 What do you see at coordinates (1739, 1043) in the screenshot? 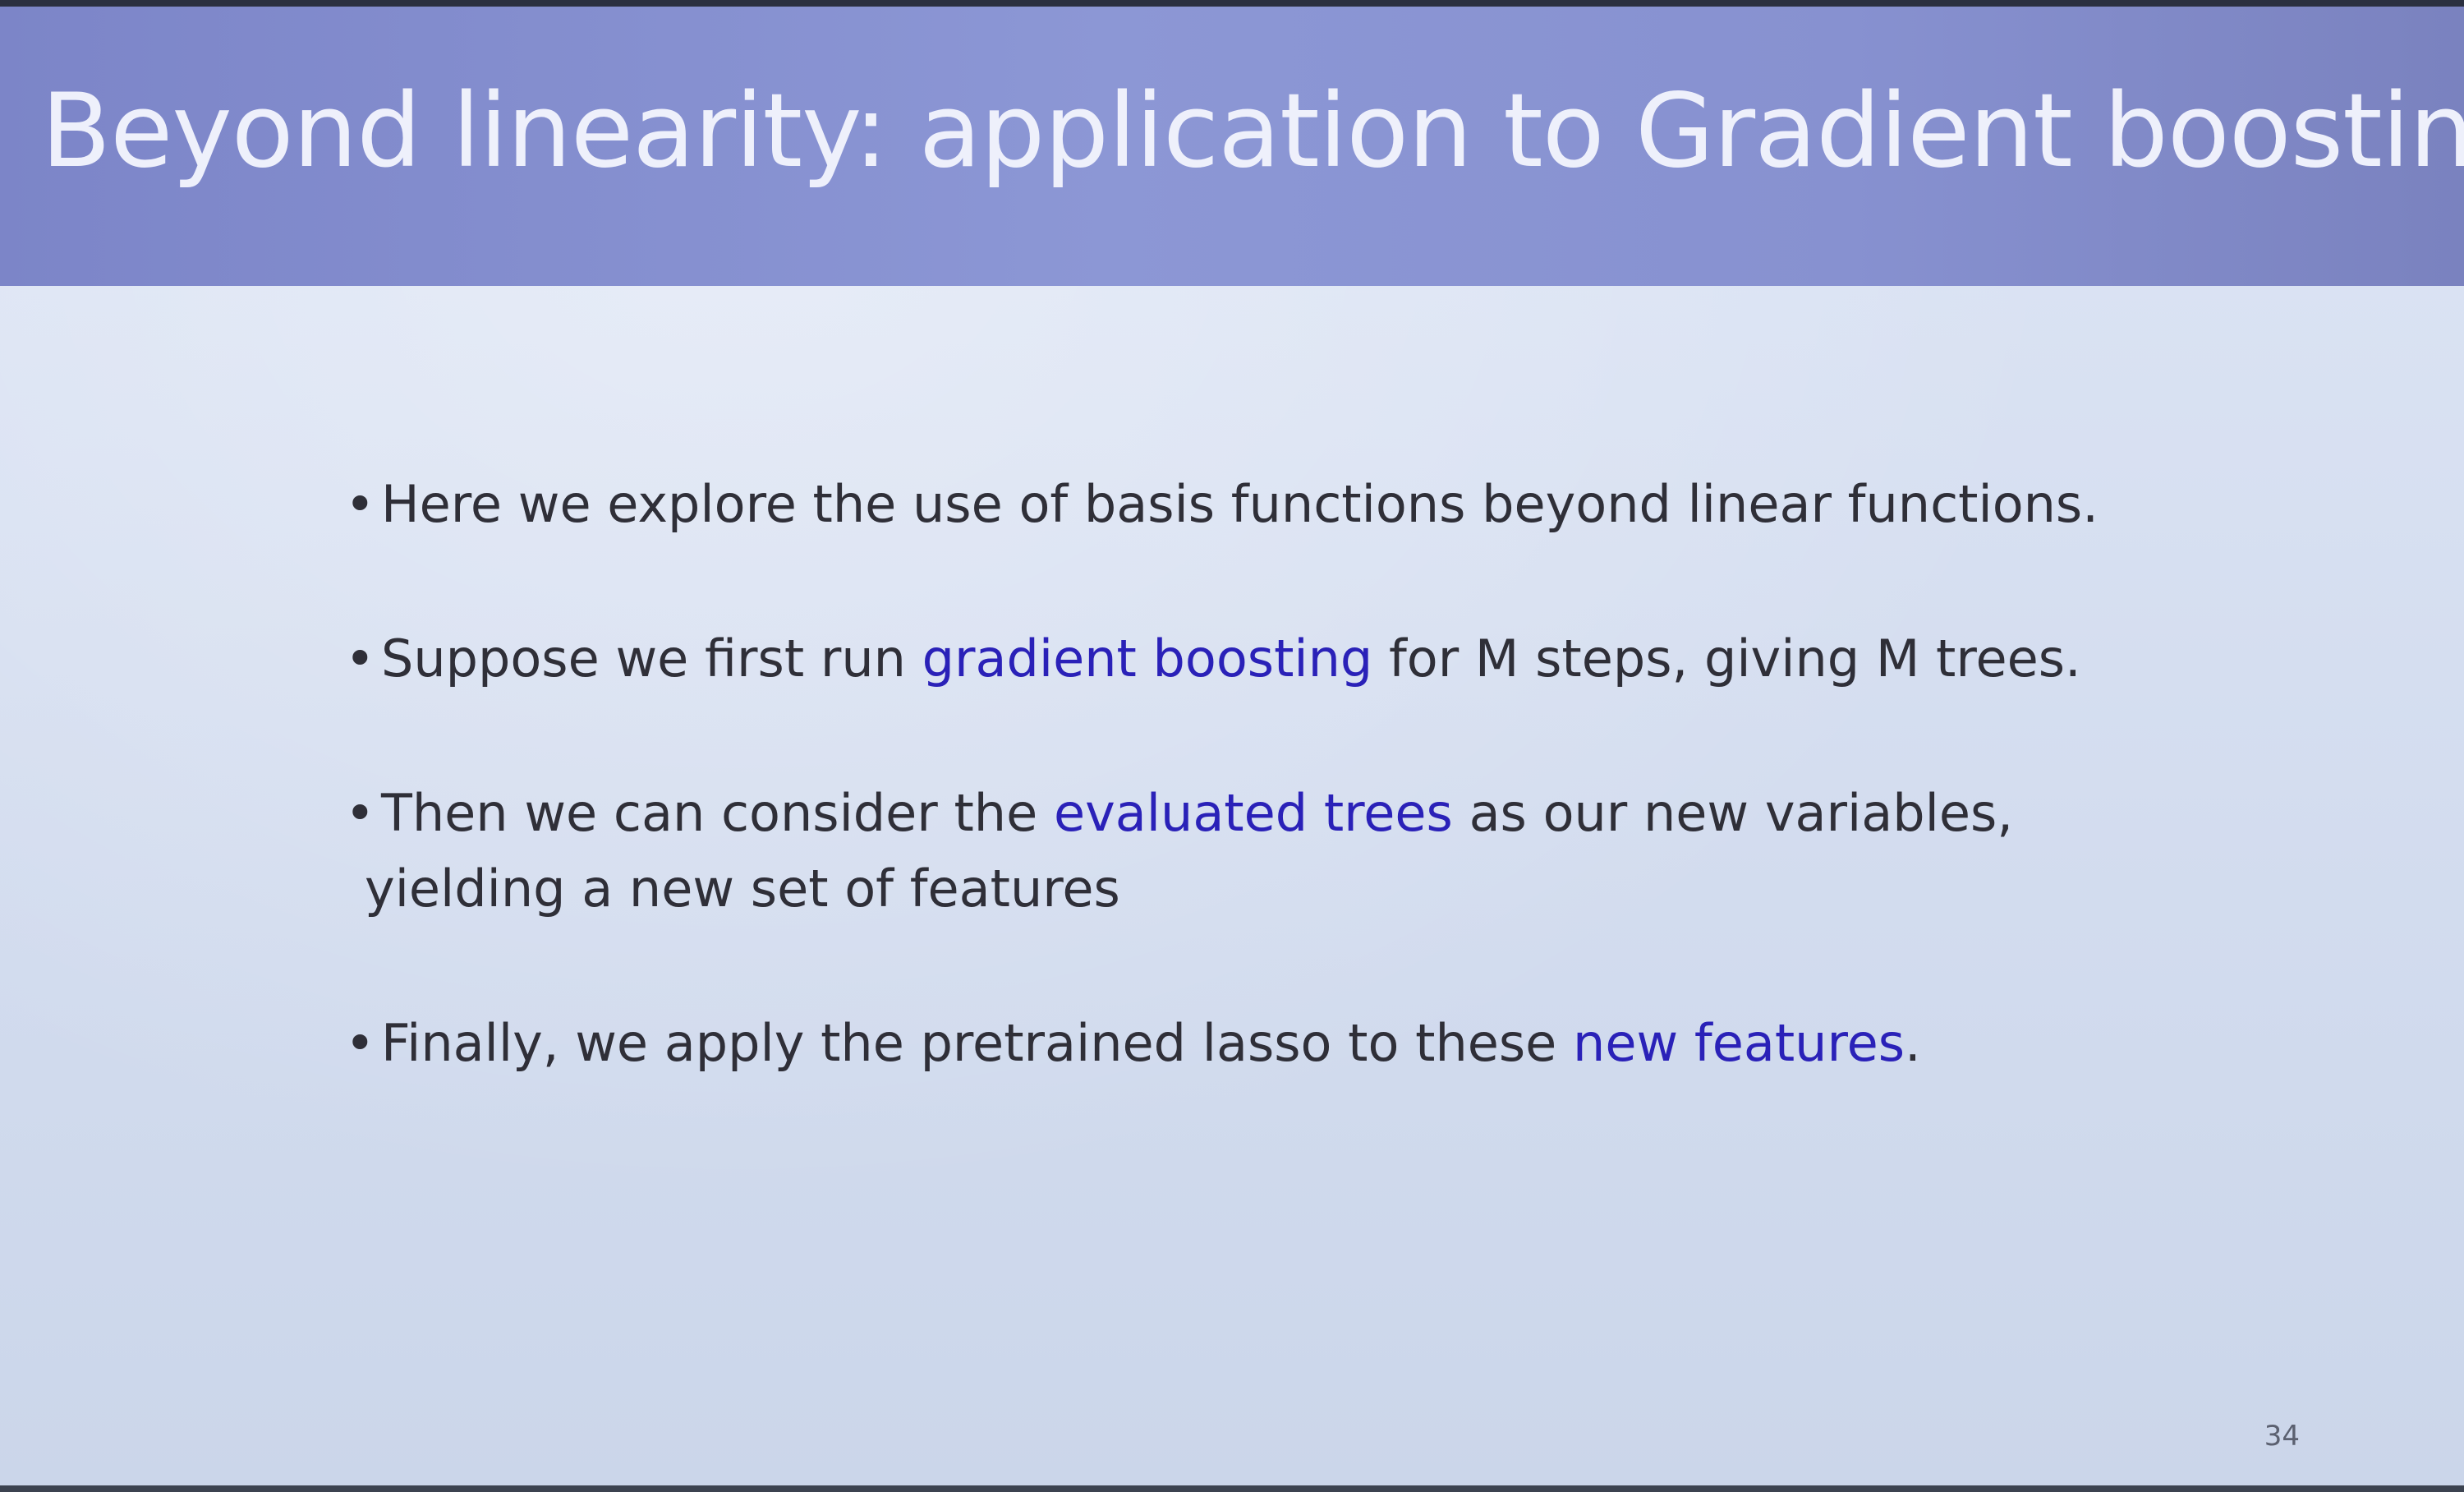
I see `bullet-highlight: new features` at bounding box center [1739, 1043].